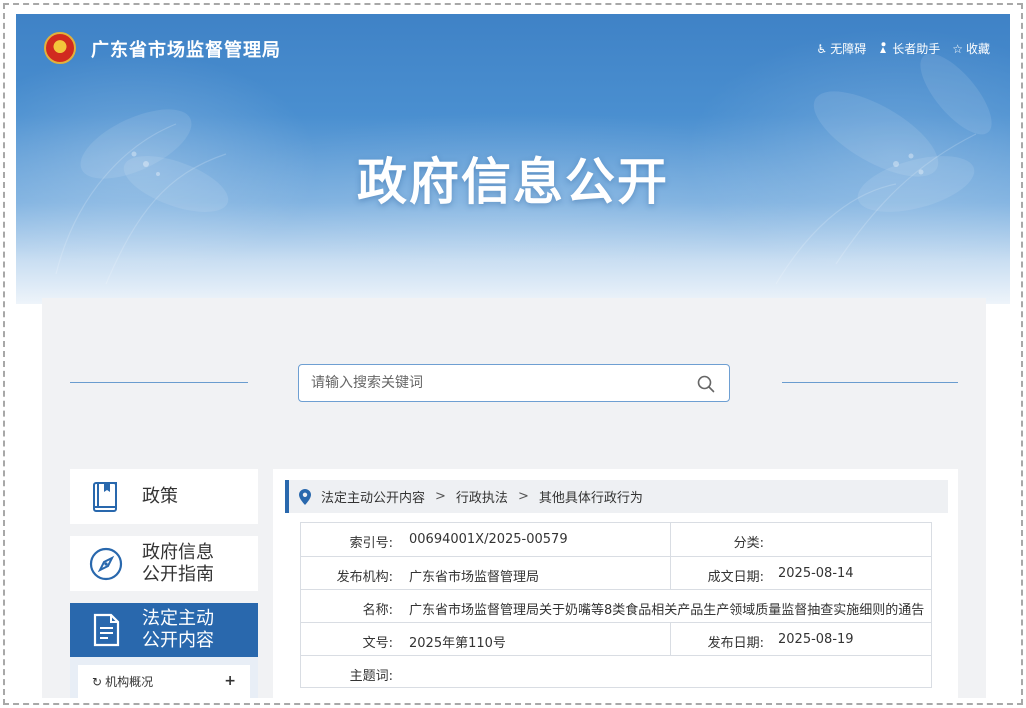 The image size is (1026, 708). Describe the element at coordinates (848, 49) in the screenshot. I see `accessibility-label: 无障碍` at that location.